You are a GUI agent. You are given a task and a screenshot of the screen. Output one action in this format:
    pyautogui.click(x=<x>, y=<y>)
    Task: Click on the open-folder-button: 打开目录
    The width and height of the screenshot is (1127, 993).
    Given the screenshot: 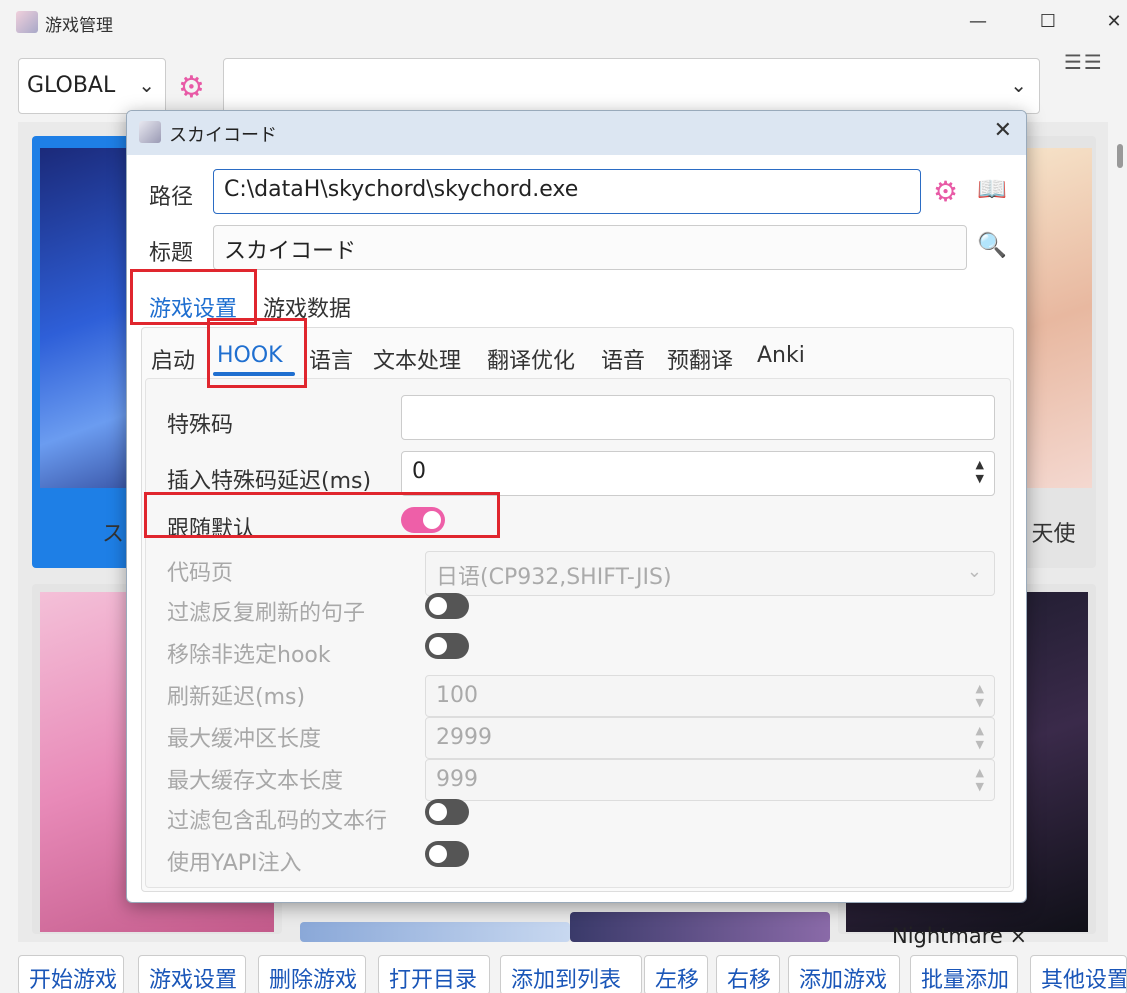 What is the action you would take?
    pyautogui.click(x=434, y=974)
    